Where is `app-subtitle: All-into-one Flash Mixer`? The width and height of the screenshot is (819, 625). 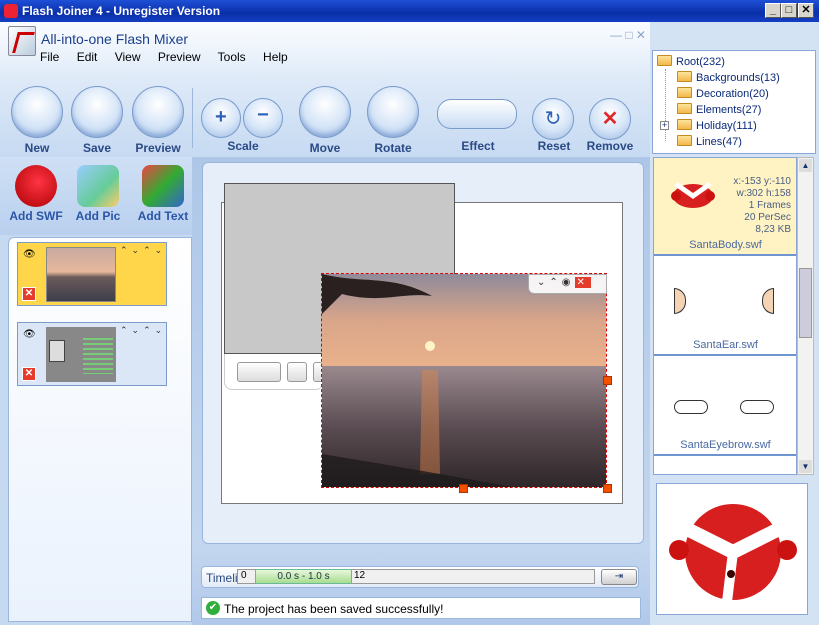 app-subtitle: All-into-one Flash Mixer is located at coordinates (115, 39).